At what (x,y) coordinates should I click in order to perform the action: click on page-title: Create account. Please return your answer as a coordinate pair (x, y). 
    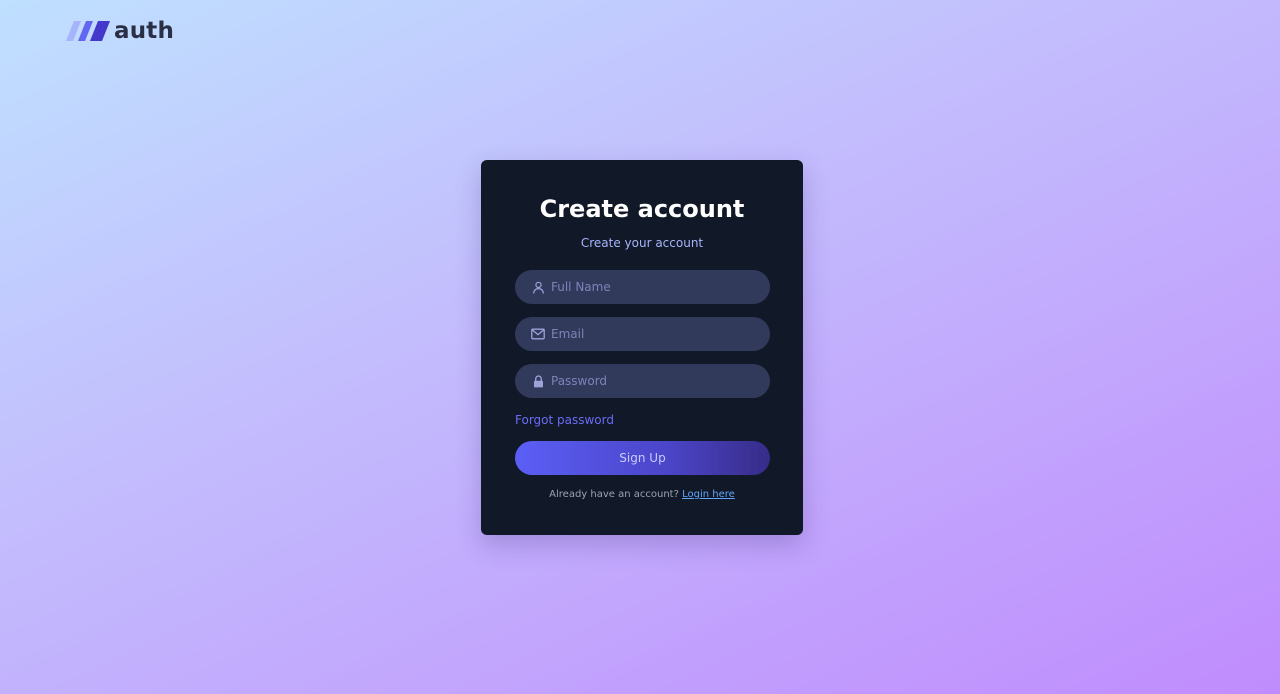
    Looking at the image, I should click on (642, 209).